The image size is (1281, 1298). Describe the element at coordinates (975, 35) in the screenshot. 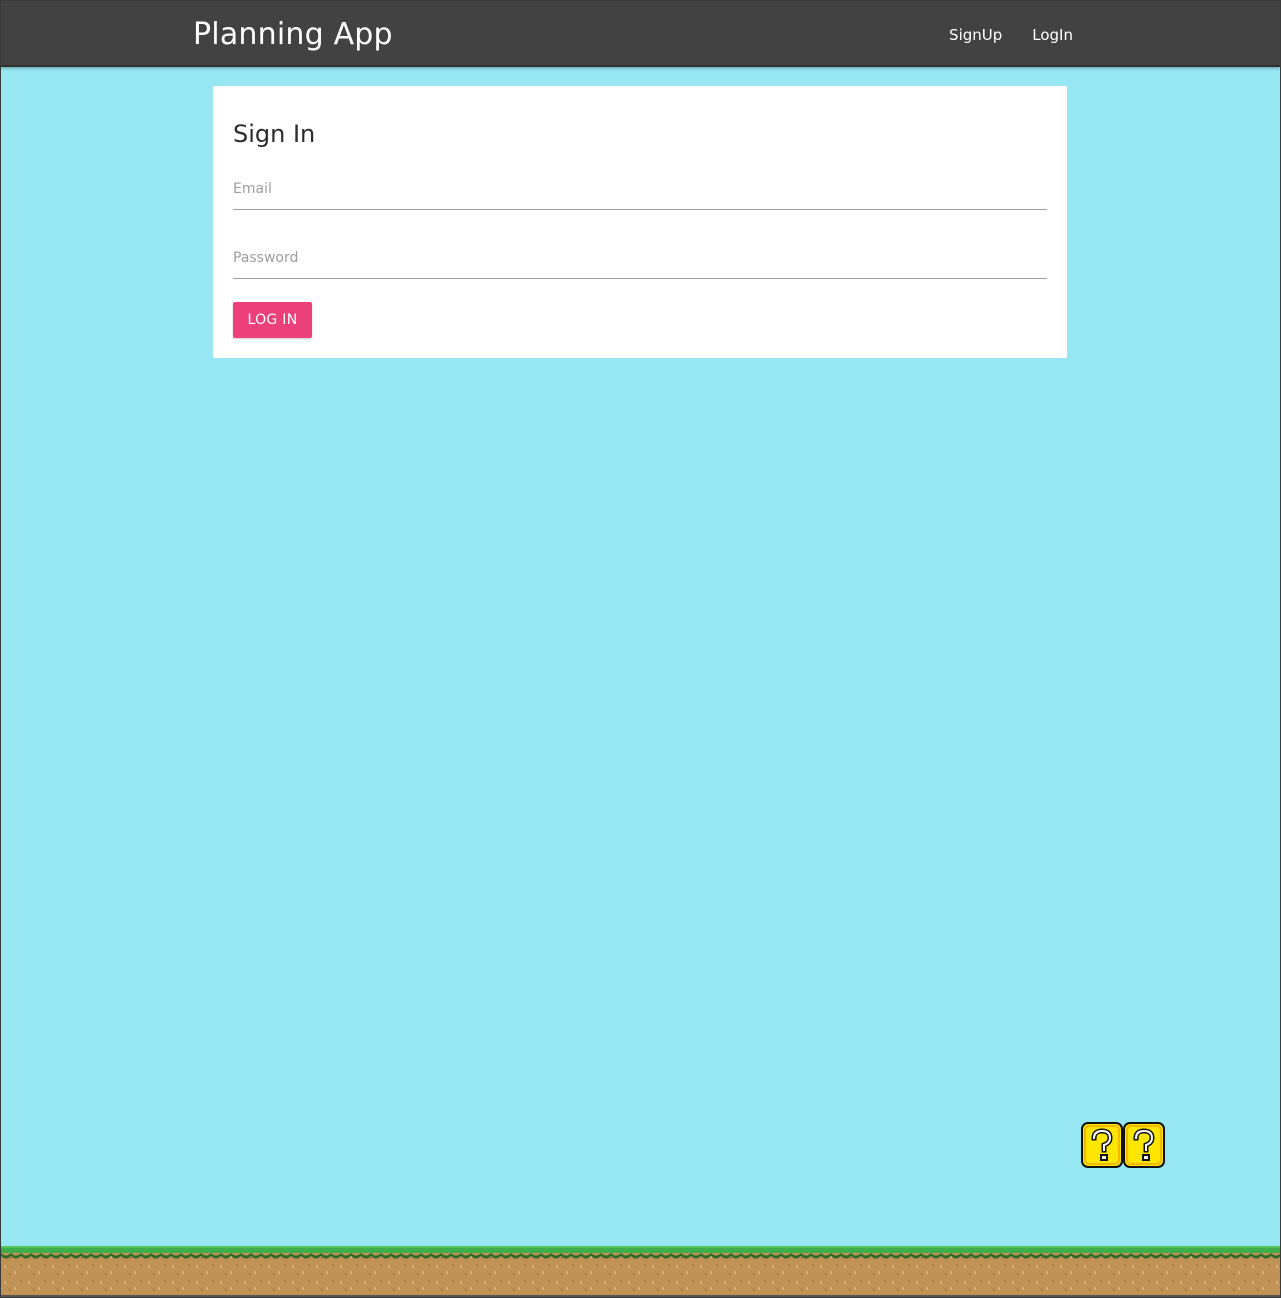

I see `nav-signup-link: SignUp` at that location.